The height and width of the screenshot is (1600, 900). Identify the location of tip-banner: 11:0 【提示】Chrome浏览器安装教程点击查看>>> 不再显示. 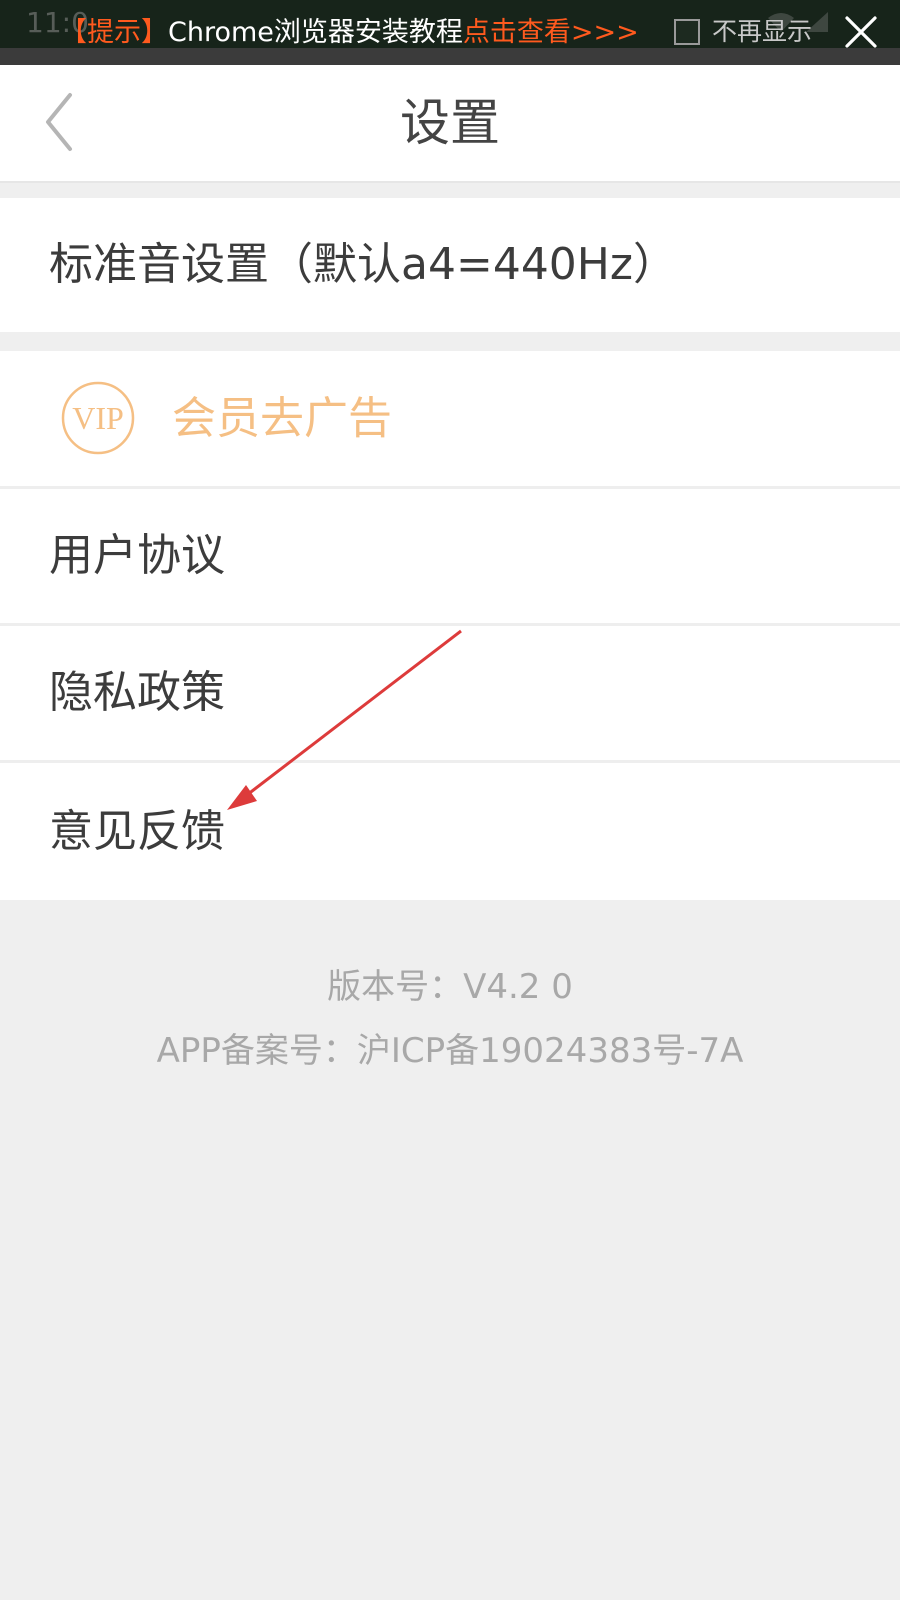
(450, 32).